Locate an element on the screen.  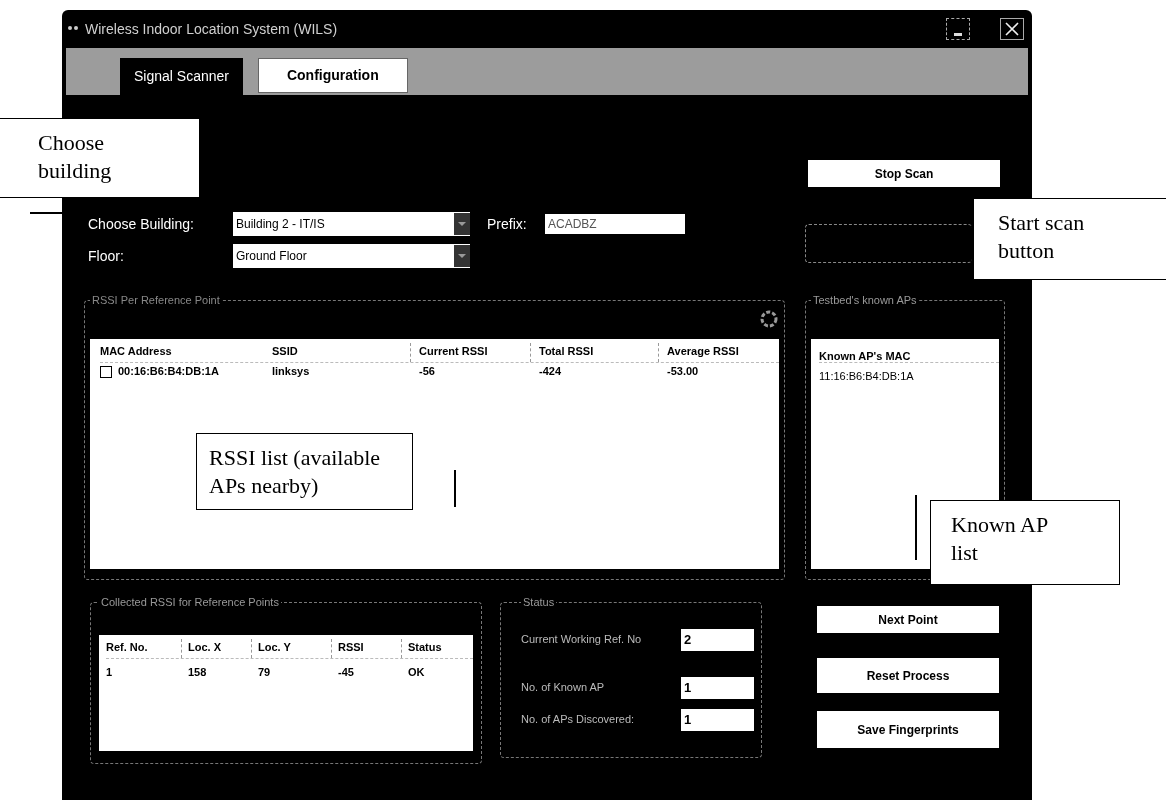
field-label: Prefix: is located at coordinates (507, 224).